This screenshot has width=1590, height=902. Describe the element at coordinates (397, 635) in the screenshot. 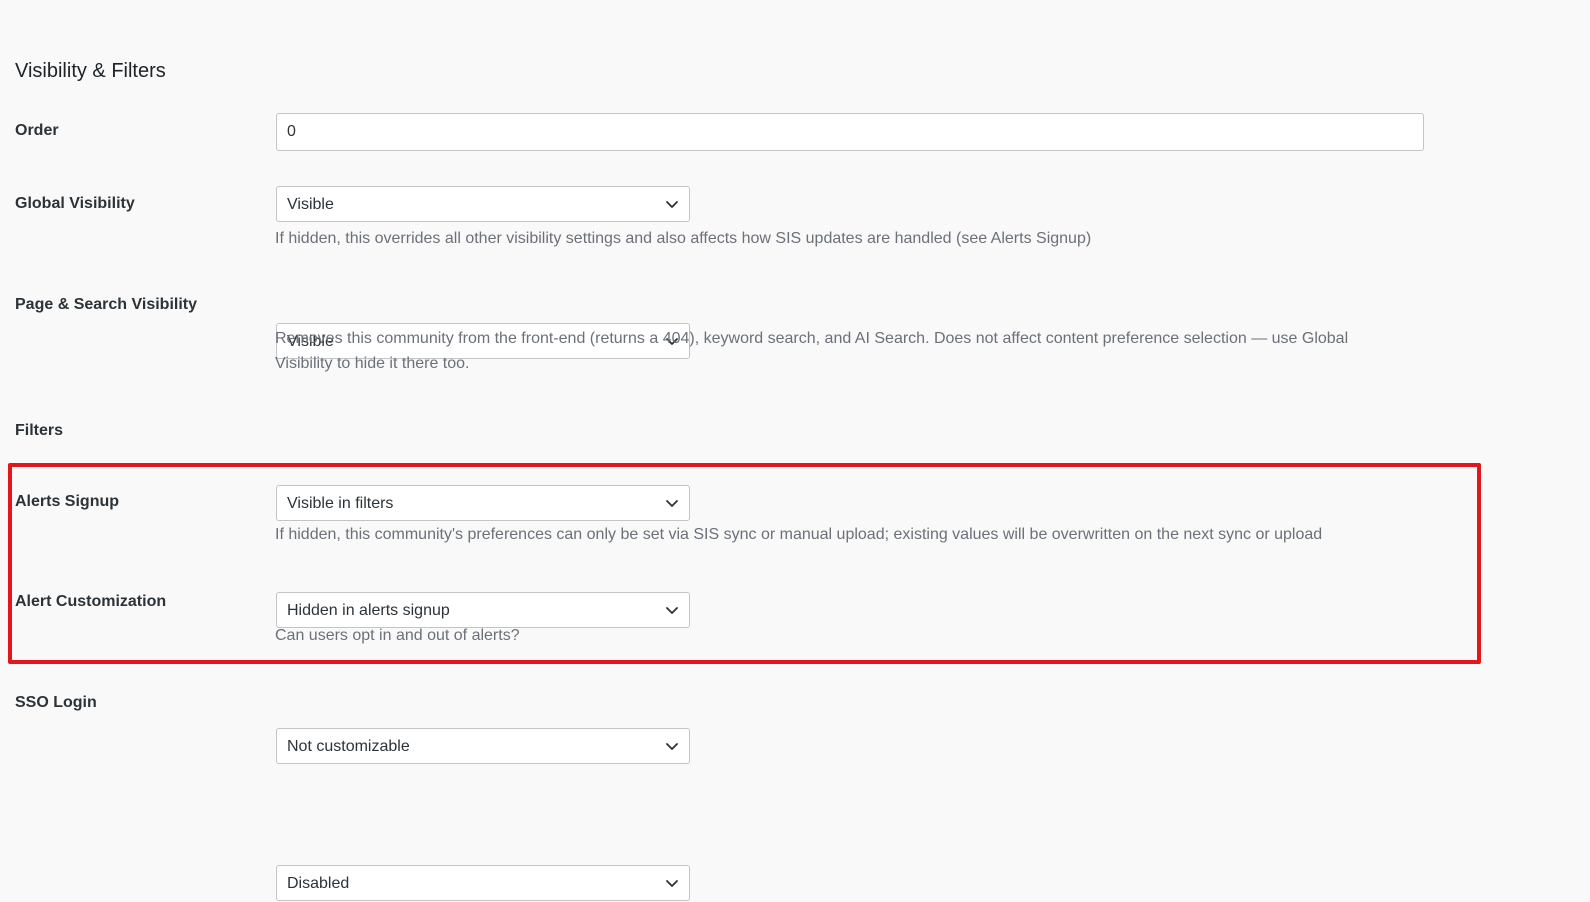

I see `alert-customization-description: Can users opt in and out of alerts?` at that location.